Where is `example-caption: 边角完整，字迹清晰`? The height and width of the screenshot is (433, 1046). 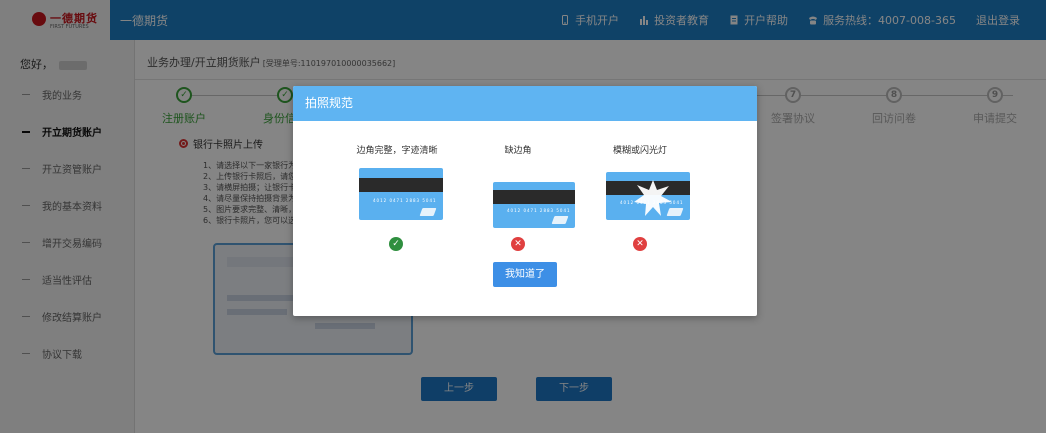
example-caption: 边角完整，字迹清晰 is located at coordinates (397, 151).